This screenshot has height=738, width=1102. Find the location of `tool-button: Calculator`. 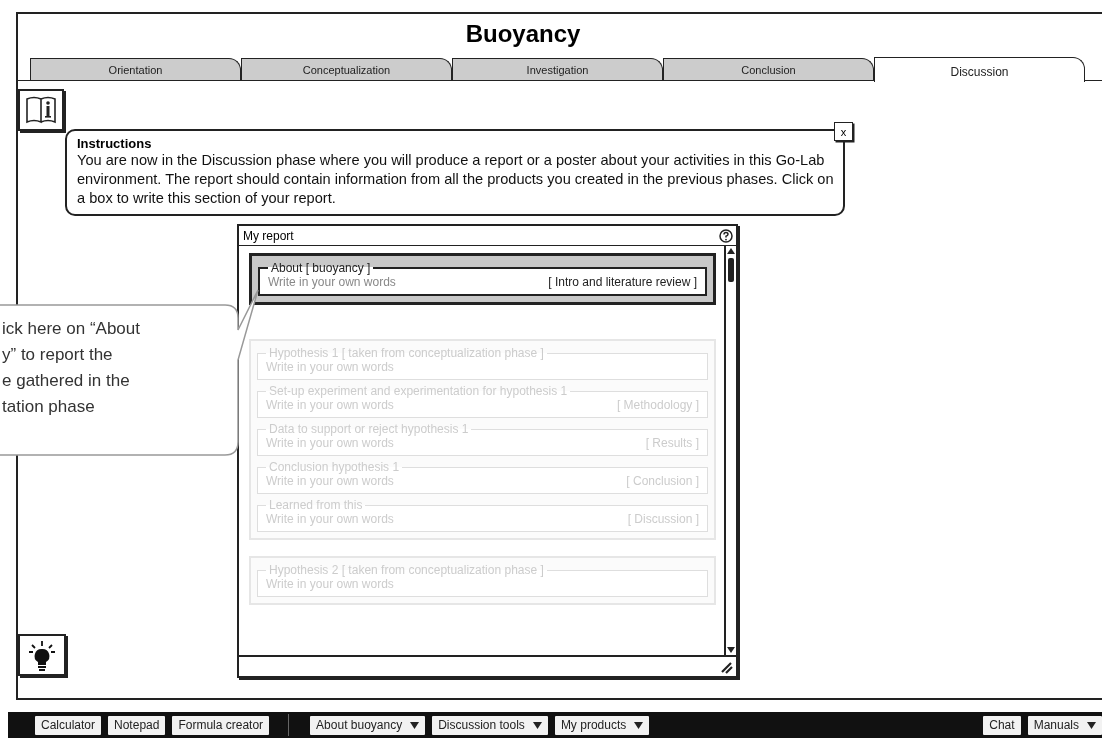

tool-button: Calculator is located at coordinates (68, 725).